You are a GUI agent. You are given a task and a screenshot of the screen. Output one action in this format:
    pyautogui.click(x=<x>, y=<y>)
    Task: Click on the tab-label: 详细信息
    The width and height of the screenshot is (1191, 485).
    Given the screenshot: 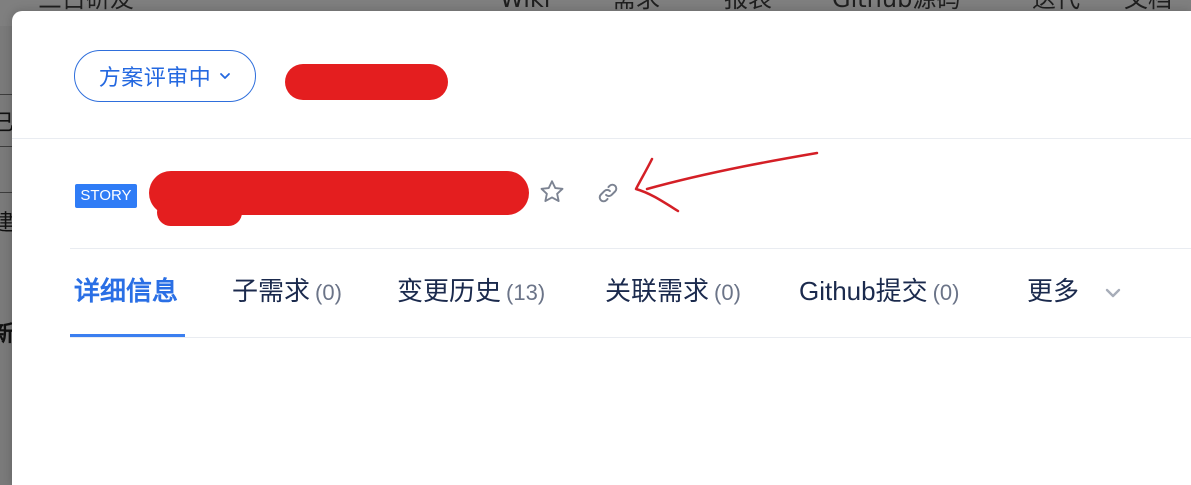 What is the action you would take?
    pyautogui.click(x=126, y=291)
    